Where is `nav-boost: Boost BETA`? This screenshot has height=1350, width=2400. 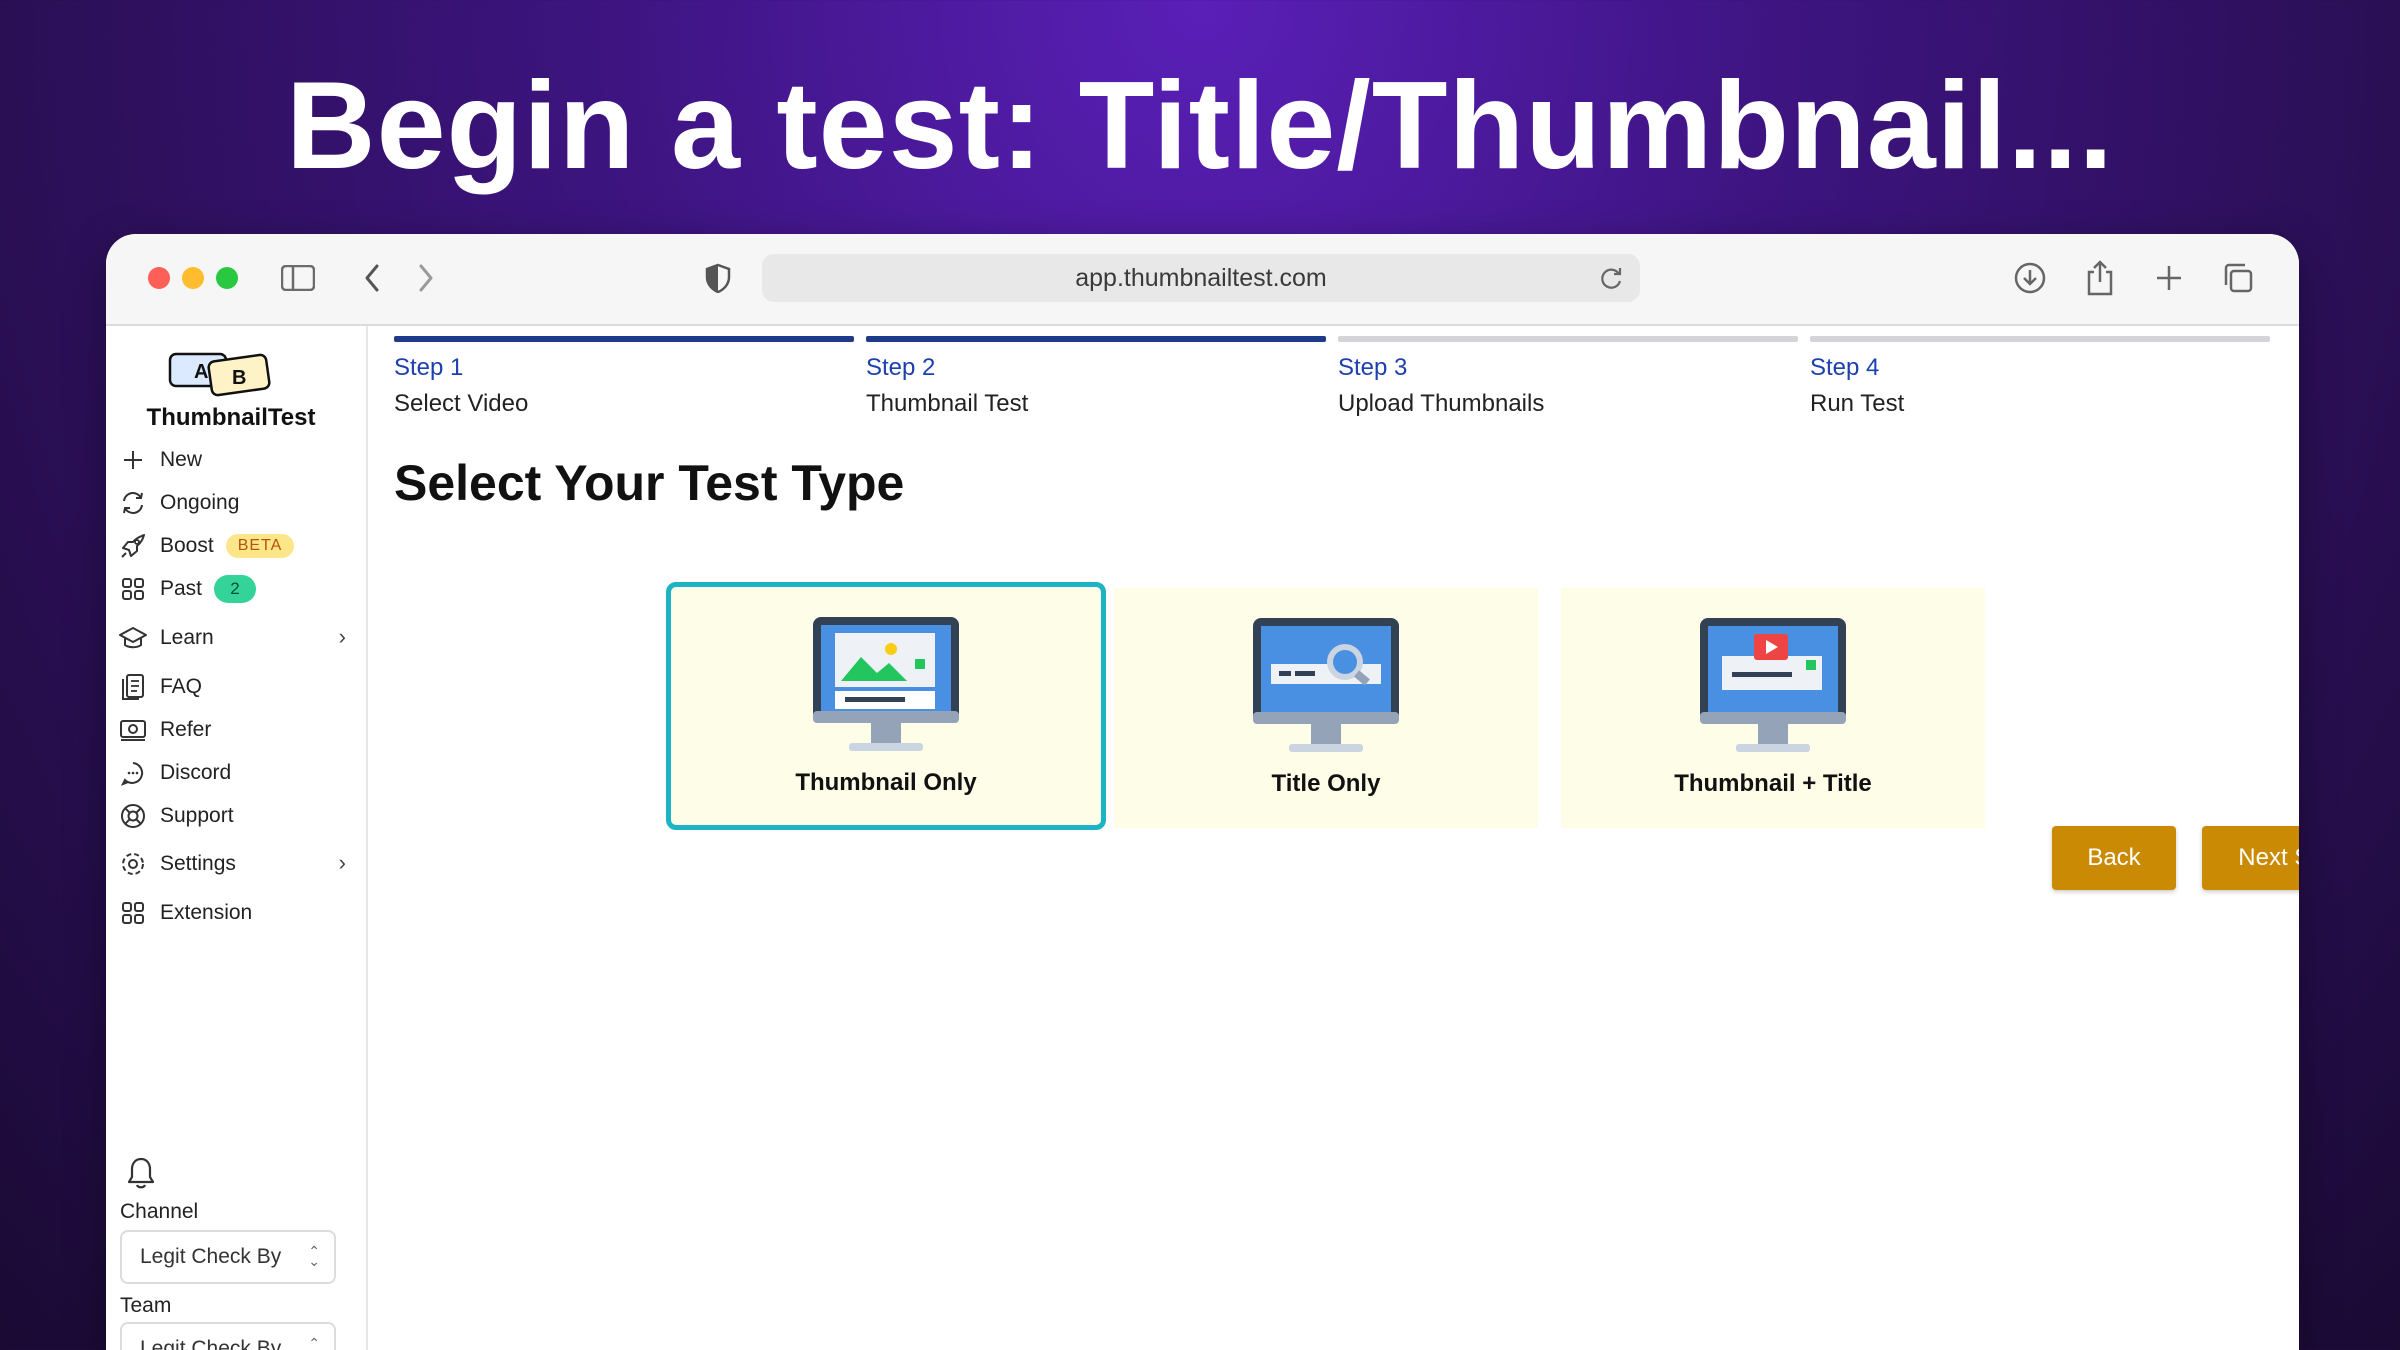
nav-boost: Boost BETA is located at coordinates (236, 546).